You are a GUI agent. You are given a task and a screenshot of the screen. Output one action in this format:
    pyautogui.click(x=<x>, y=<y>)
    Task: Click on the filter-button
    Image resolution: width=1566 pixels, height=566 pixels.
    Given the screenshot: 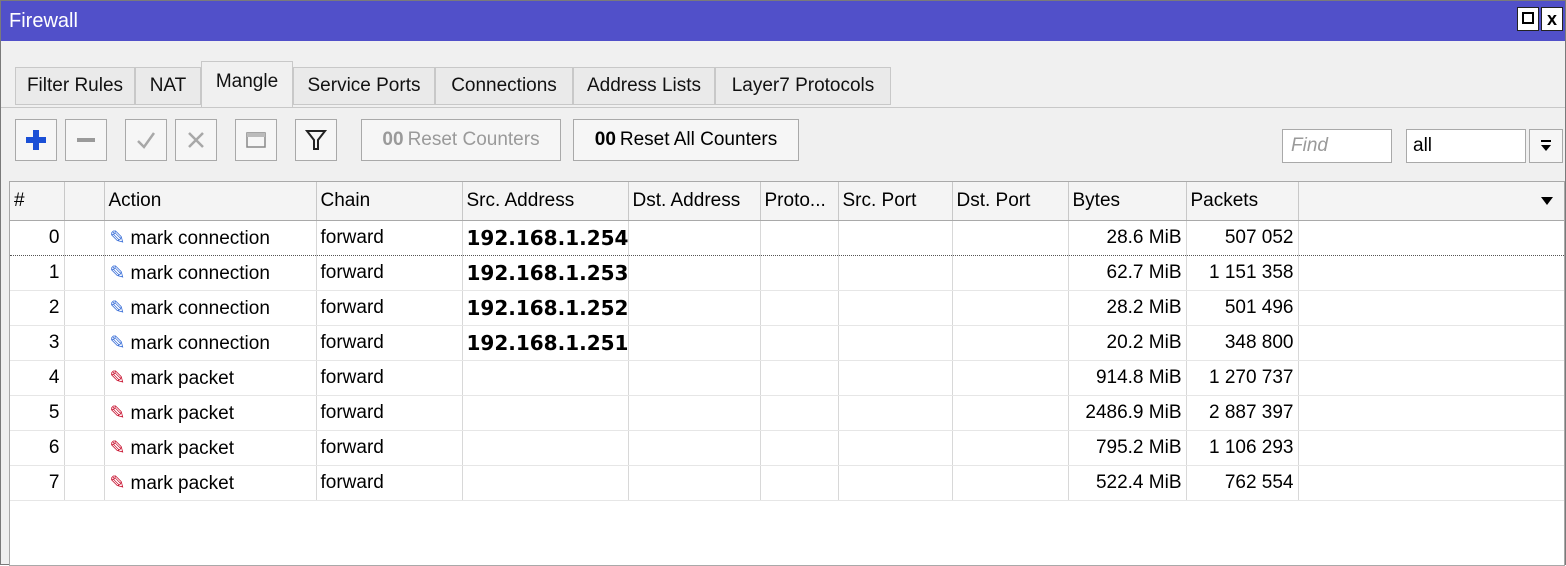 What is the action you would take?
    pyautogui.click(x=316, y=140)
    